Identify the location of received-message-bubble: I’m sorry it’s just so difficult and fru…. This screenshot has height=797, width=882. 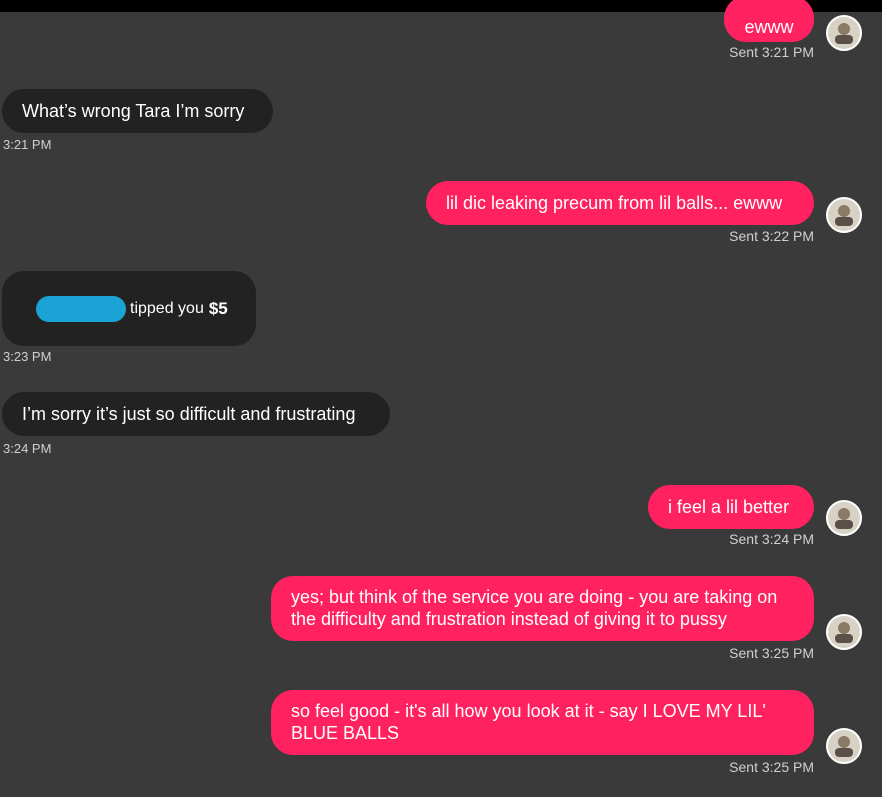
(196, 414).